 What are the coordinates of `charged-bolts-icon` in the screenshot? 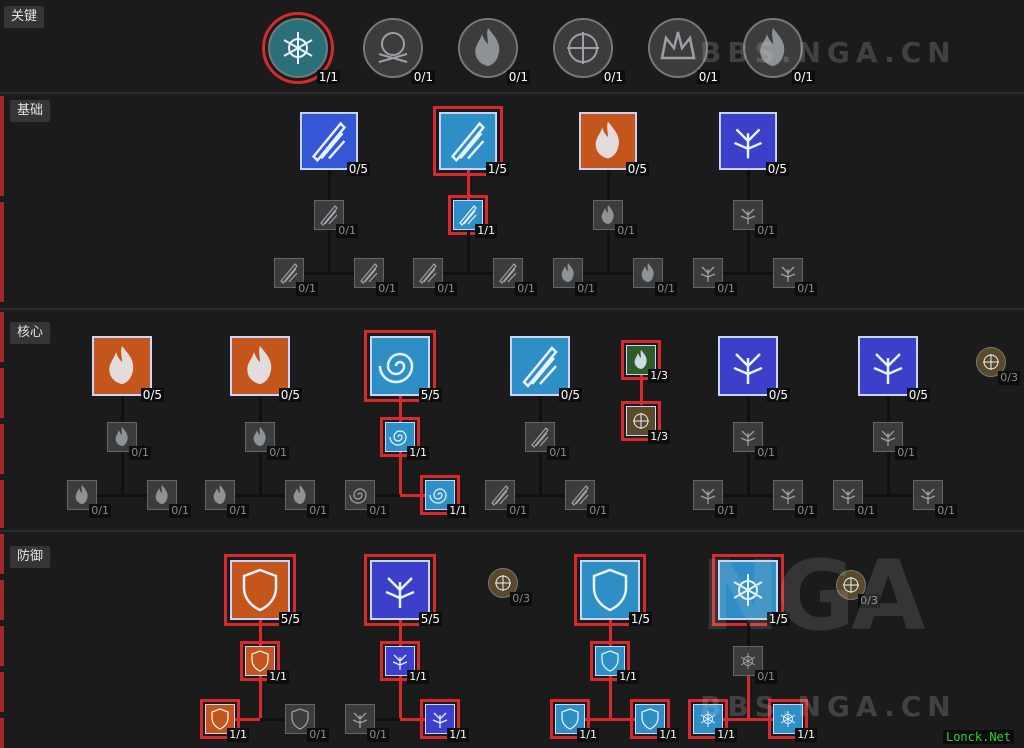 It's located at (888, 366).